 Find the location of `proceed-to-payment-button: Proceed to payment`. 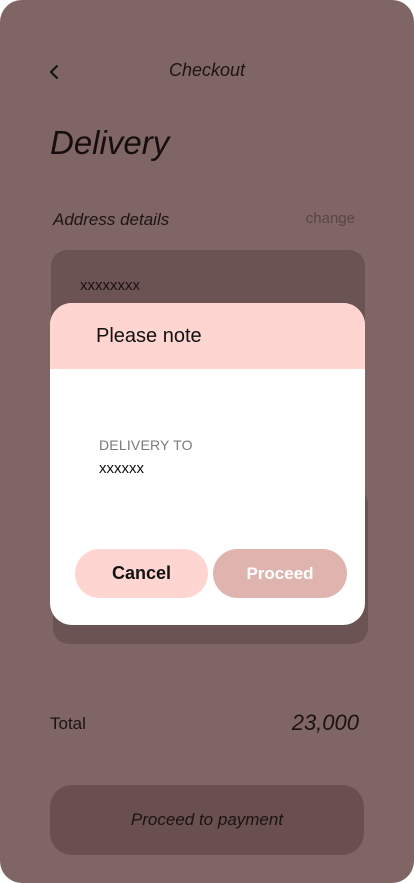

proceed-to-payment-button: Proceed to payment is located at coordinates (207, 820).